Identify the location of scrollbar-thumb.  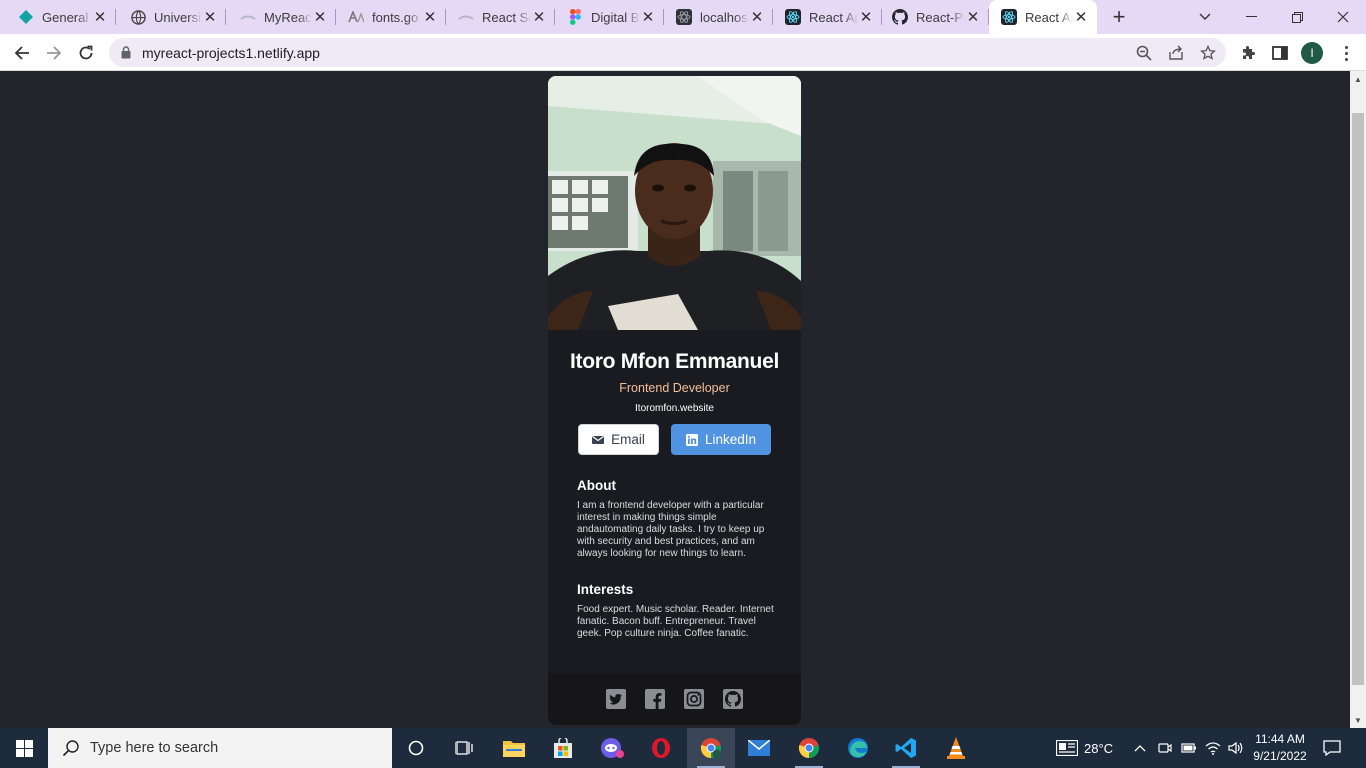
(1358, 399).